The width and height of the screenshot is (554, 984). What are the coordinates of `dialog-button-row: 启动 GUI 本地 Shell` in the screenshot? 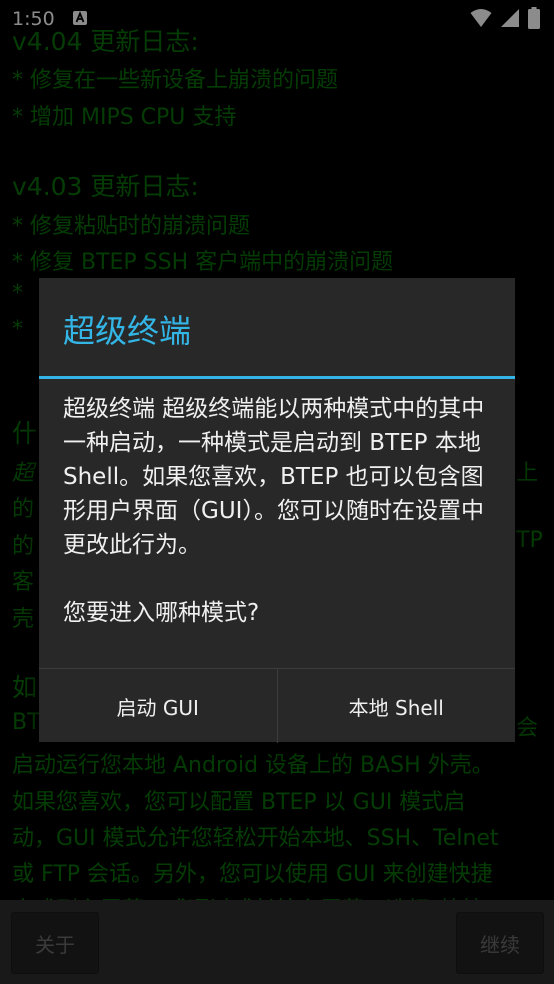 It's located at (277, 705).